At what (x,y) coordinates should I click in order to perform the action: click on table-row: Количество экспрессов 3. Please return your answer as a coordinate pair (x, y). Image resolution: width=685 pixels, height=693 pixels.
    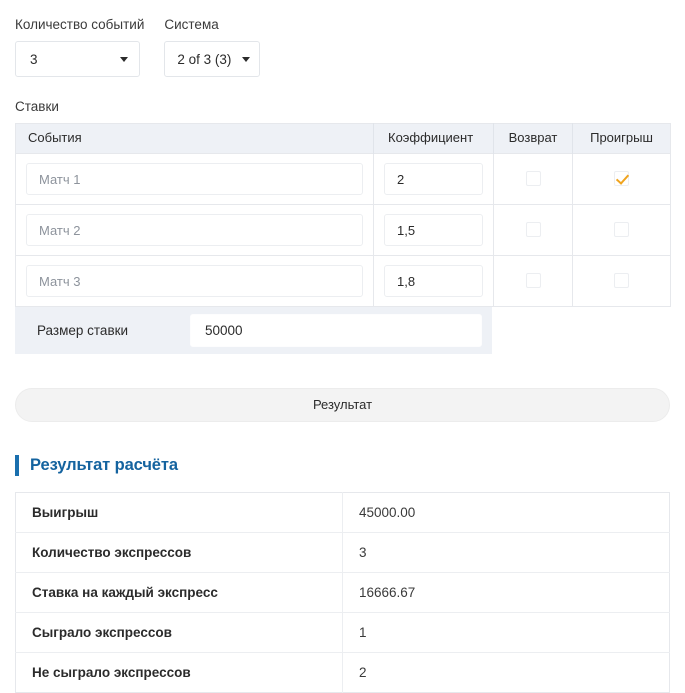
    Looking at the image, I should click on (342, 552).